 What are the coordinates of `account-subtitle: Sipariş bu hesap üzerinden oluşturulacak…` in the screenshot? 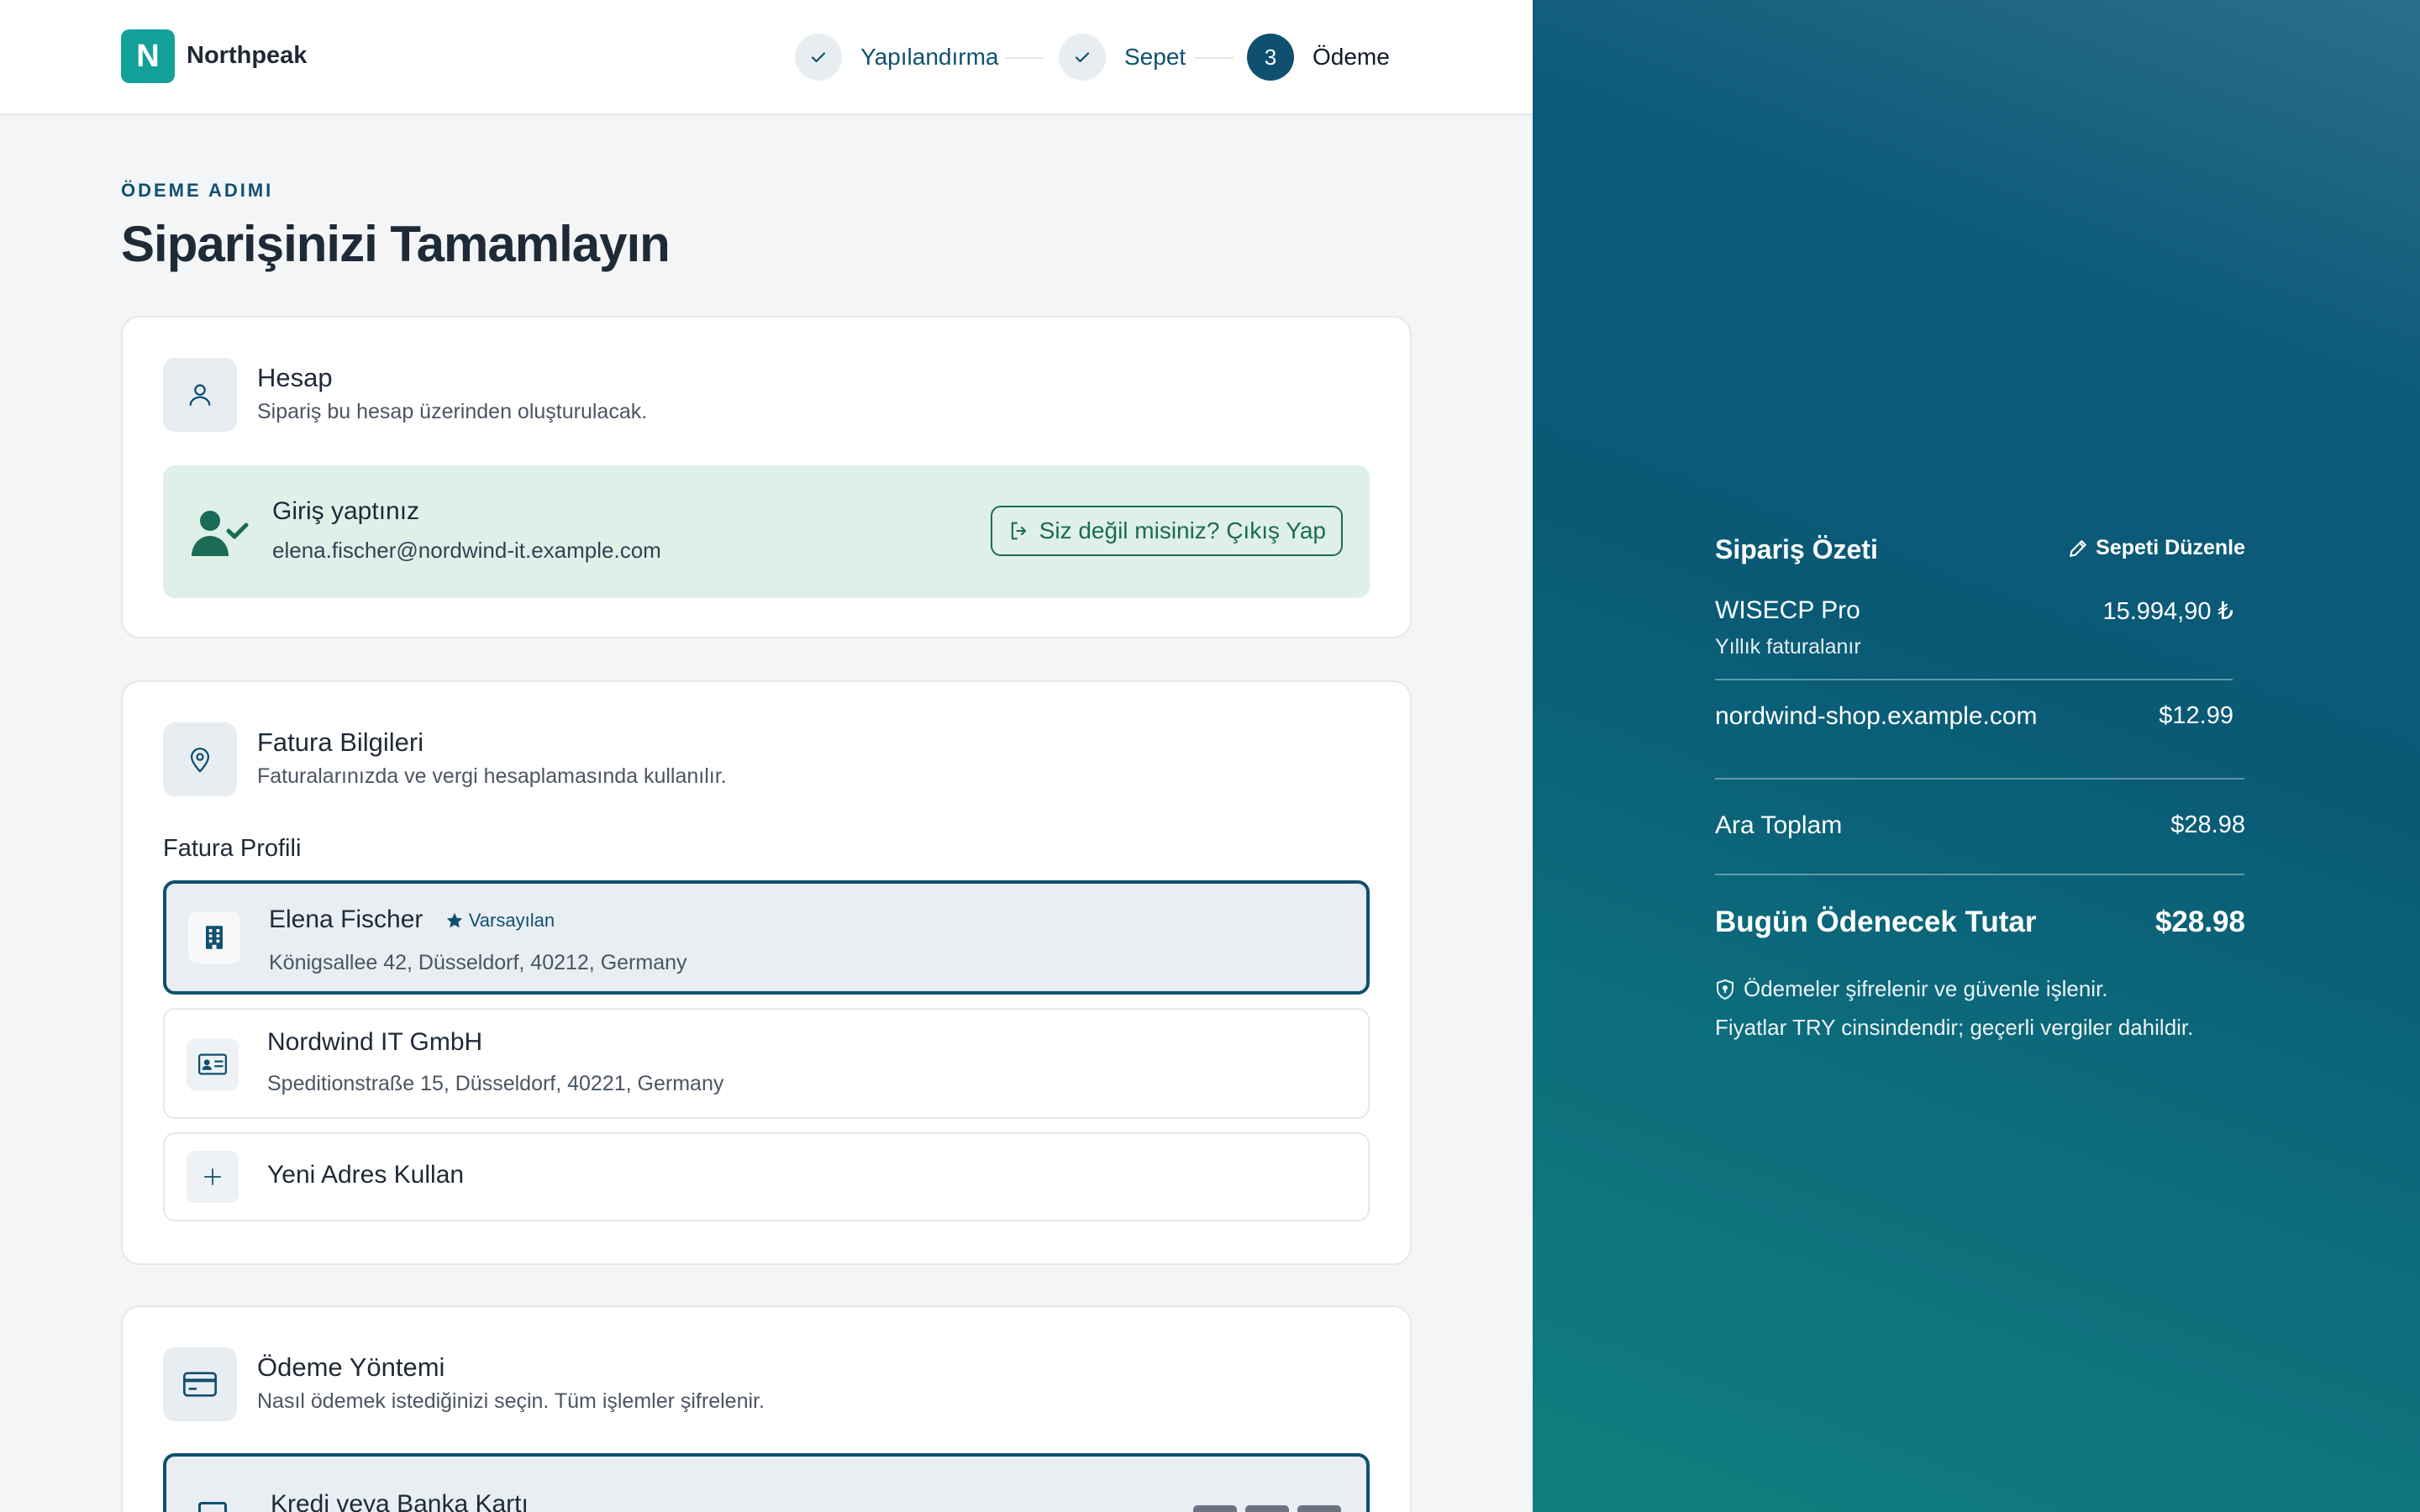 It's located at (452, 411).